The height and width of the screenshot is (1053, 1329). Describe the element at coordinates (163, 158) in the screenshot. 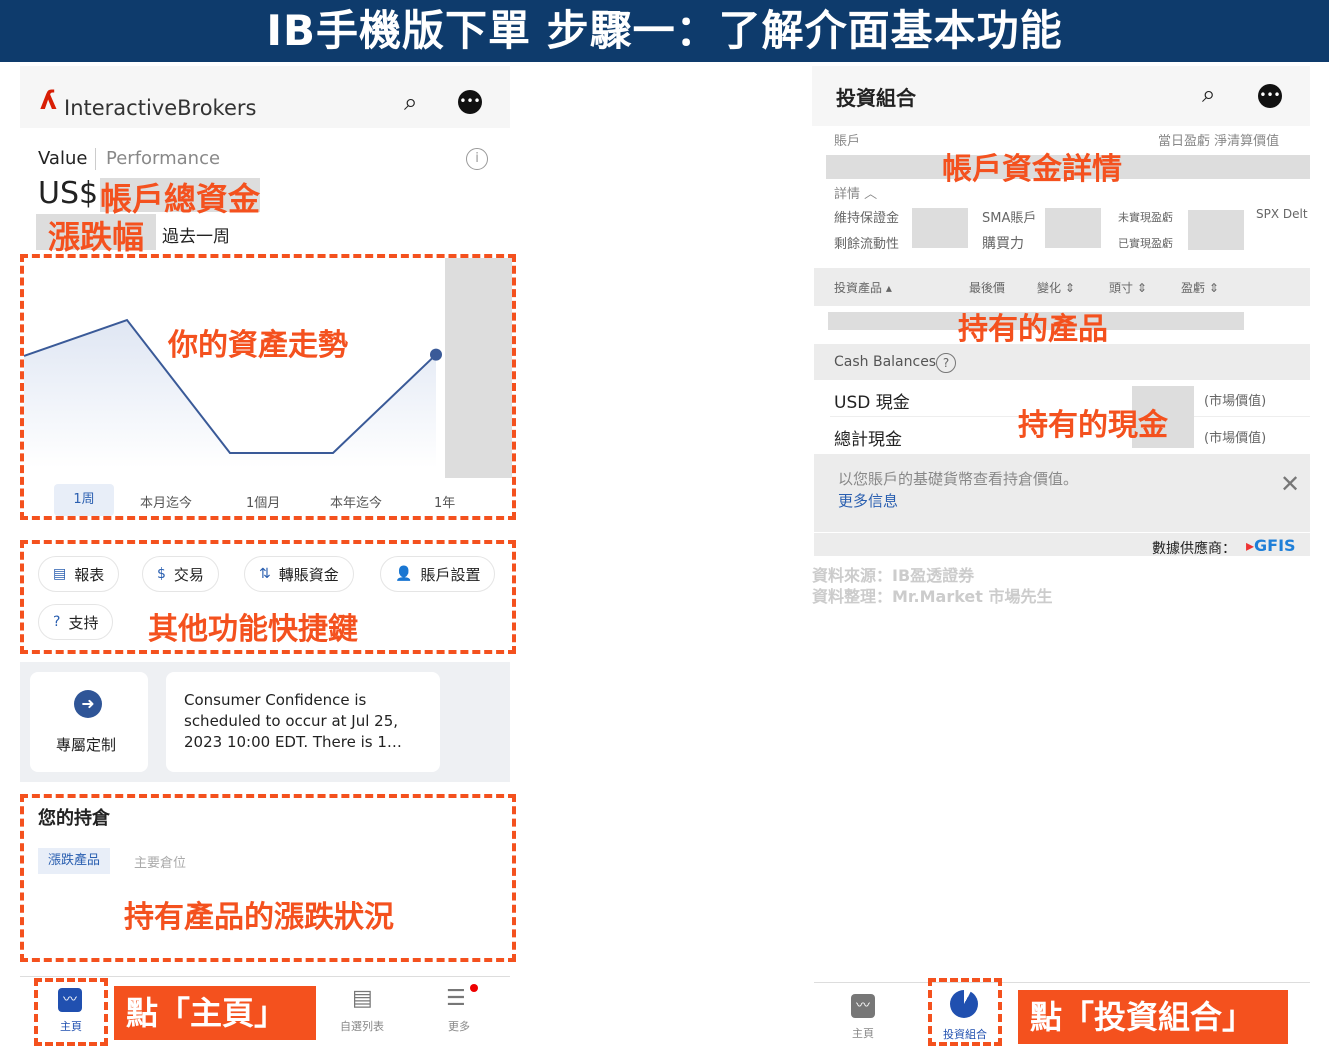

I see `tab-performance: Performance` at that location.